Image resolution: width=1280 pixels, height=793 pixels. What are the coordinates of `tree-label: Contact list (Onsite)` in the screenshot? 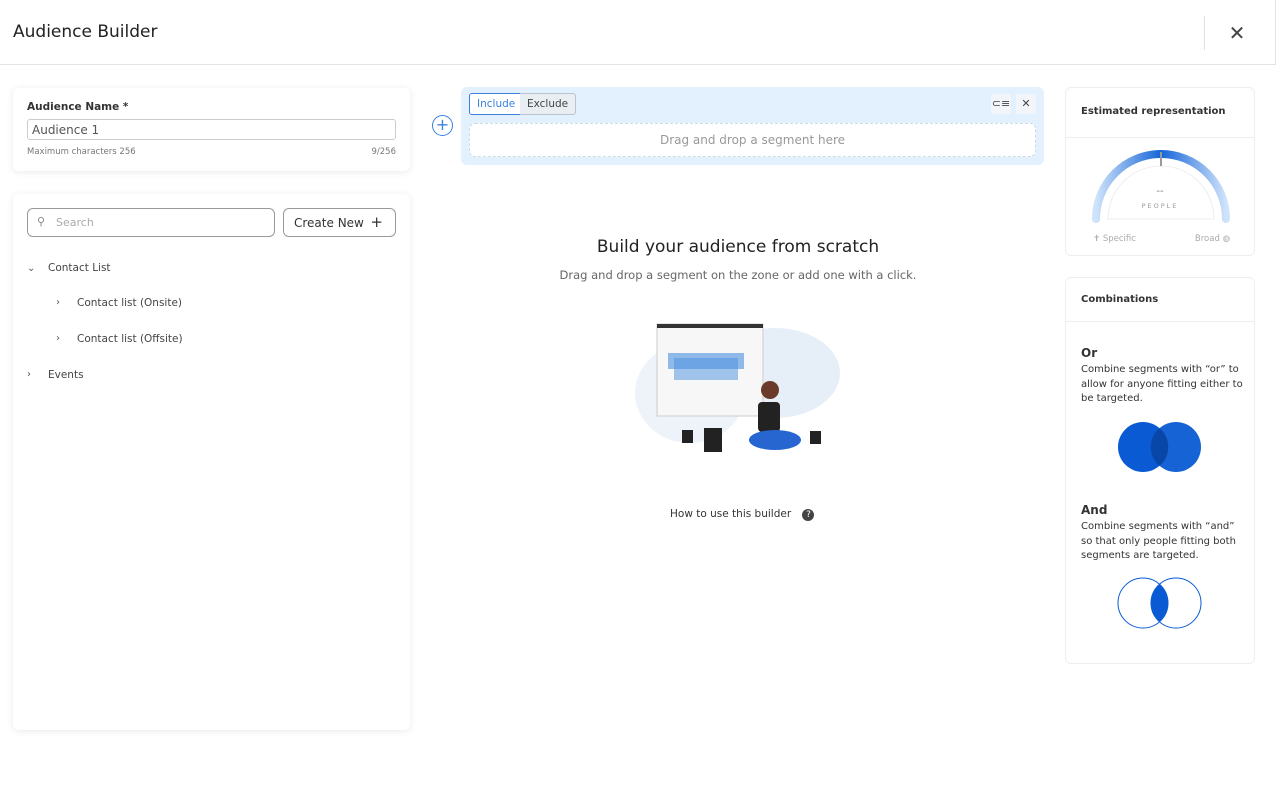 It's located at (130, 303).